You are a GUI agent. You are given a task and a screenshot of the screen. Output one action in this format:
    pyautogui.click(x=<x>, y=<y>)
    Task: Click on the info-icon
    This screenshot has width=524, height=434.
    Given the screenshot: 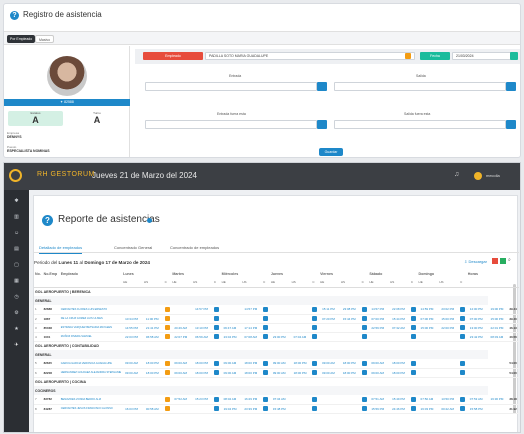 What is the action you would take?
    pyautogui.click(x=149, y=220)
    